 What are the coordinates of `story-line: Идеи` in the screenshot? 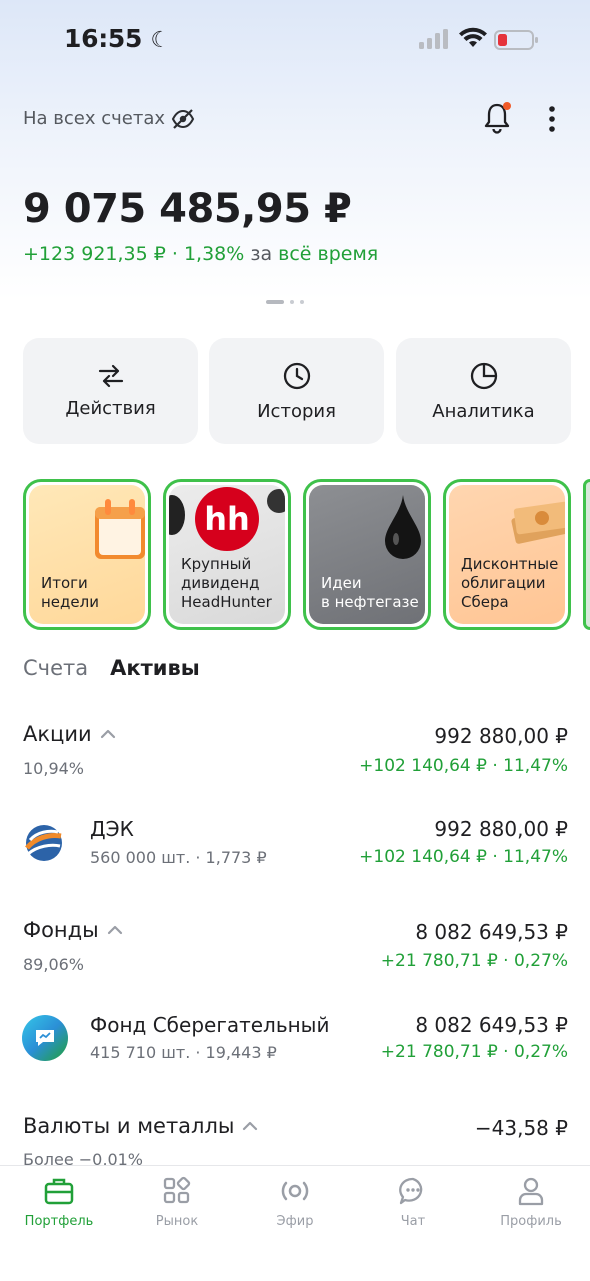 It's located at (341, 583).